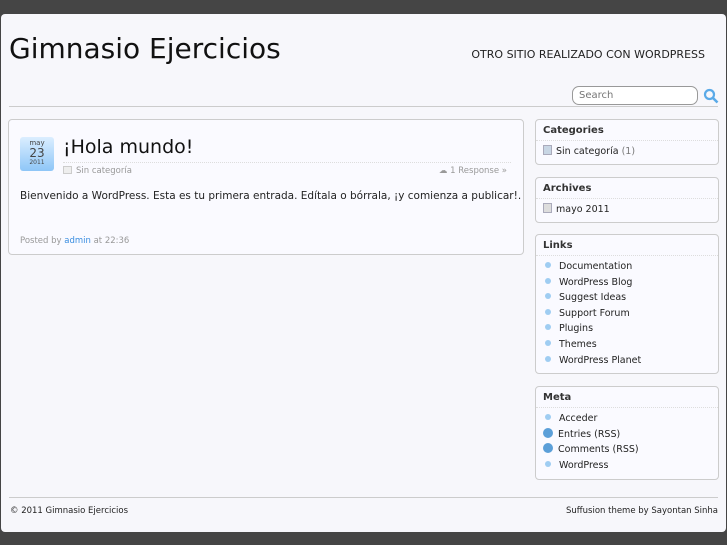 Image resolution: width=727 pixels, height=545 pixels. What do you see at coordinates (627, 329) in the screenshot?
I see `link-item: Plugins` at bounding box center [627, 329].